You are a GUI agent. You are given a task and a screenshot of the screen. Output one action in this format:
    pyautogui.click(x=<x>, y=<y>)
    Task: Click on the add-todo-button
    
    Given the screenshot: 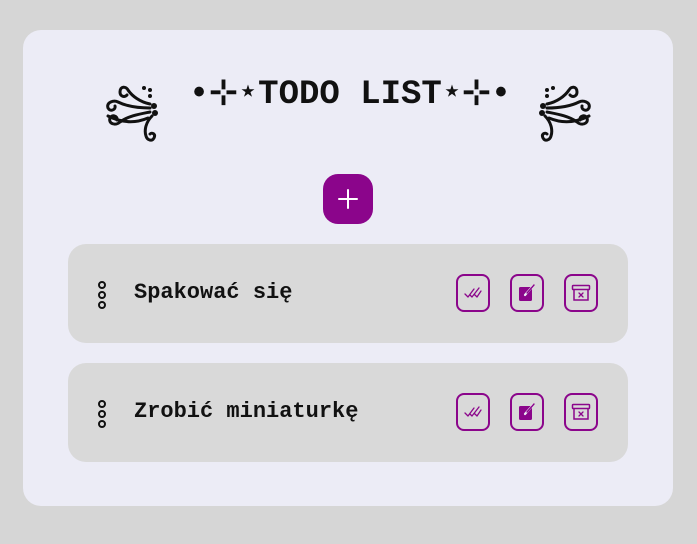 What is the action you would take?
    pyautogui.click(x=348, y=199)
    